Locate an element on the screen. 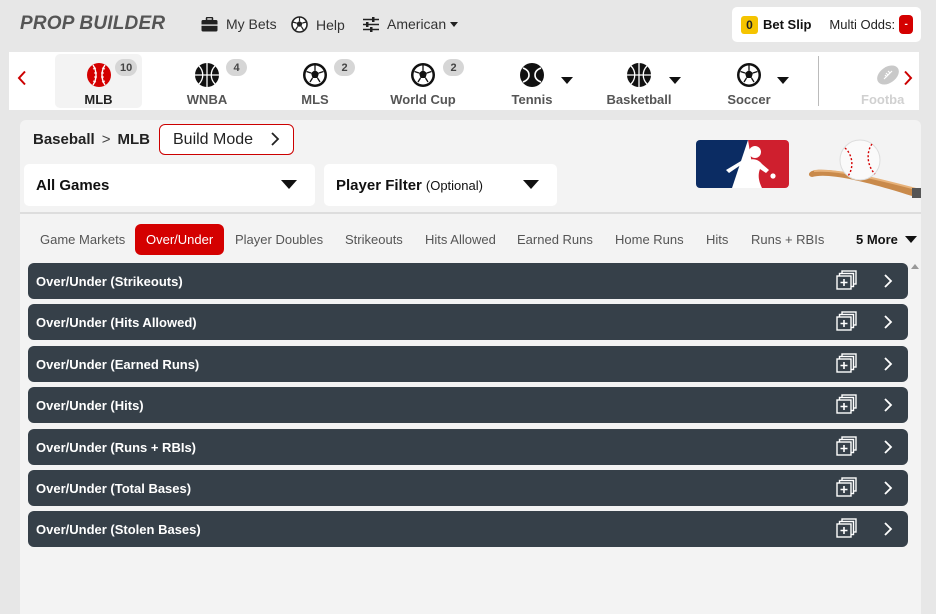  football-icon is located at coordinates (888, 75).